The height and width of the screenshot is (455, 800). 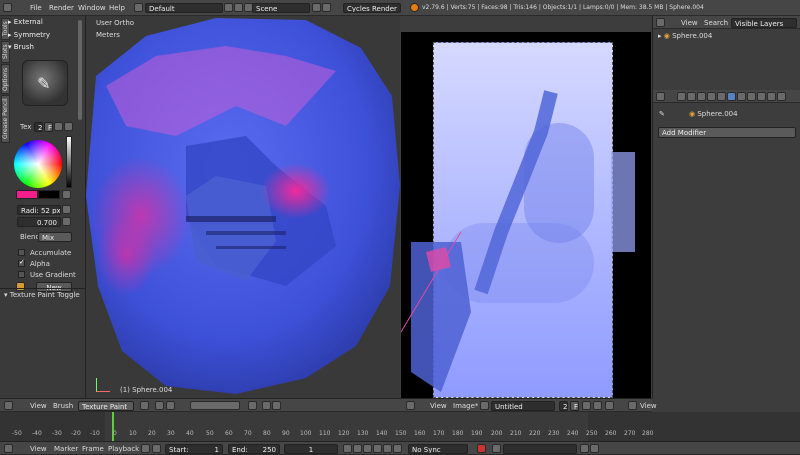 What do you see at coordinates (159, 405) in the screenshot?
I see `pivot-icon` at bounding box center [159, 405].